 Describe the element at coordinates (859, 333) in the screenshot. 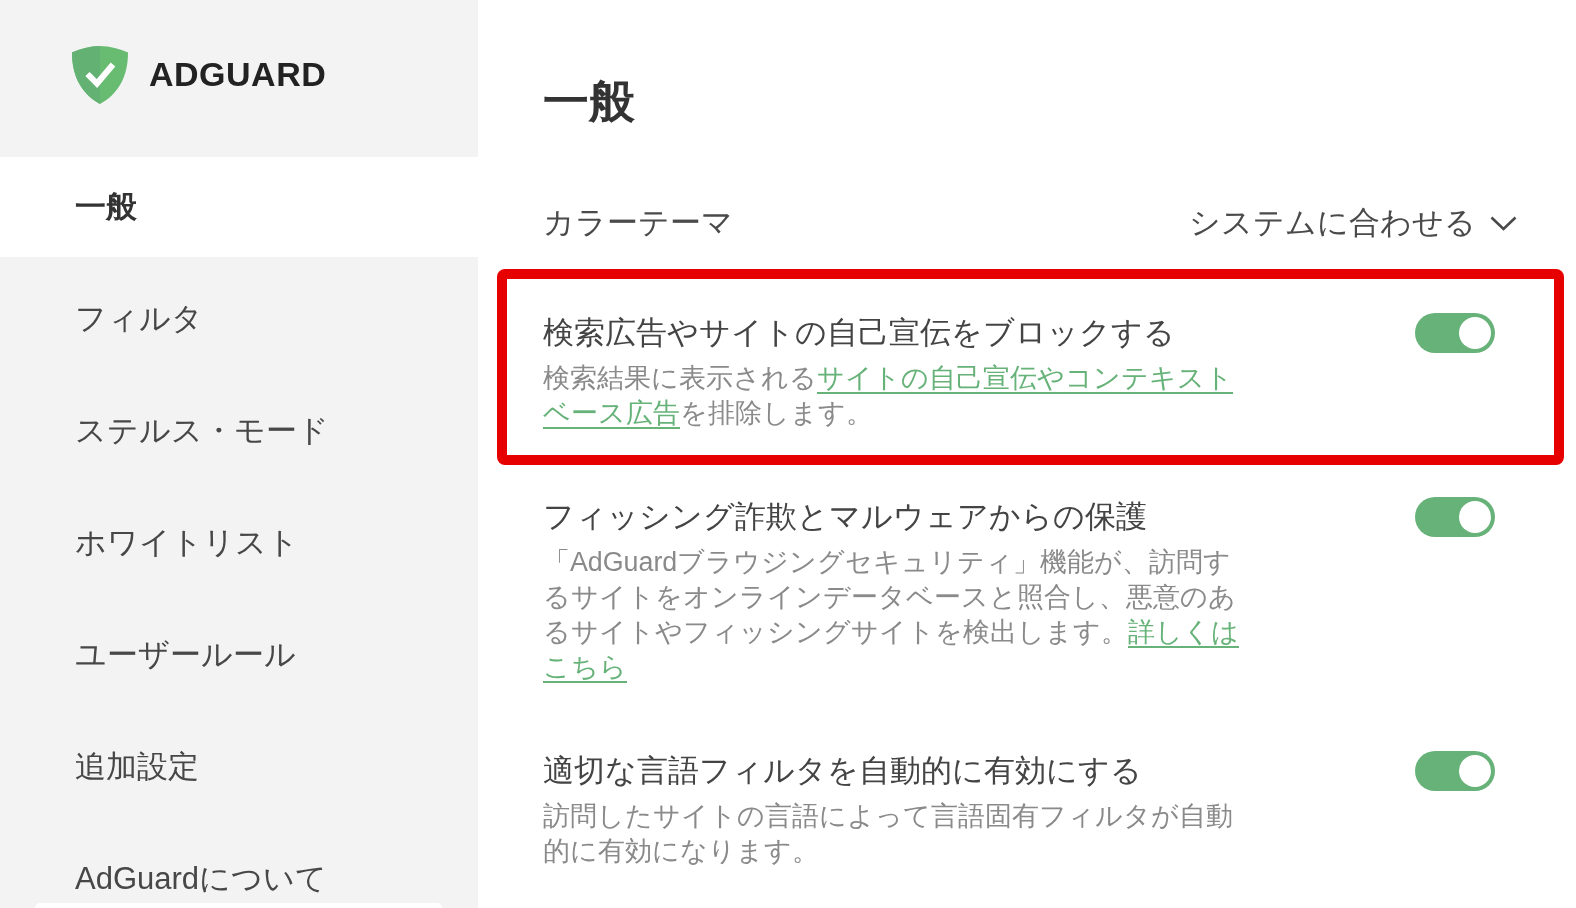

I see `setting-title: 検索広告やサイトの自己宣伝をブロックする` at that location.